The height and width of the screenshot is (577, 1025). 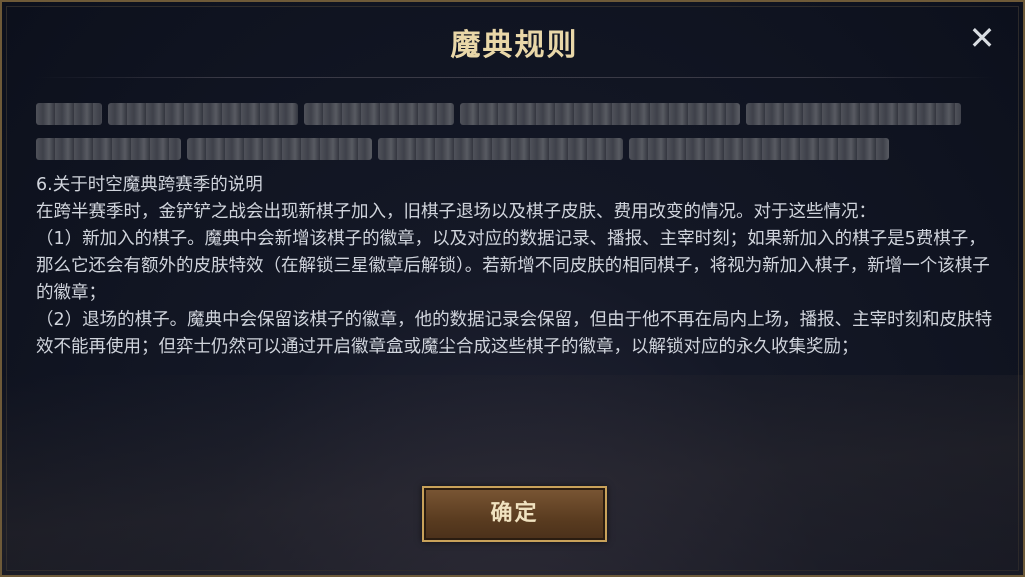 What do you see at coordinates (514, 514) in the screenshot?
I see `confirm-button: 确定` at bounding box center [514, 514].